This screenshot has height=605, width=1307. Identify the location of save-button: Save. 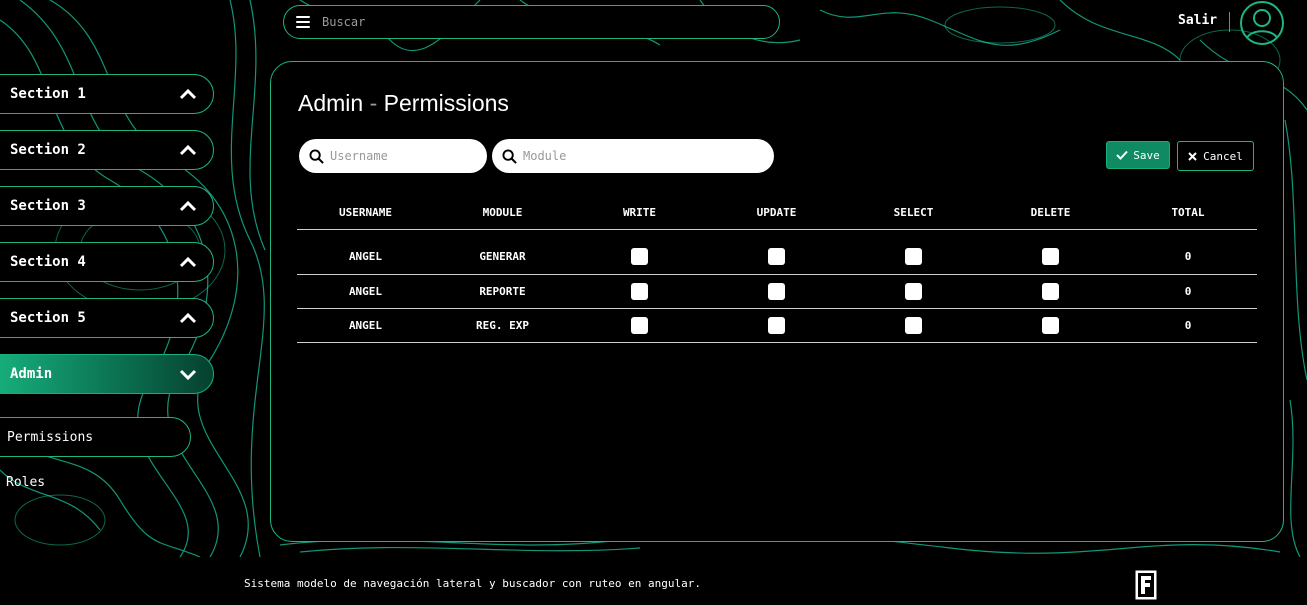
(1138, 155).